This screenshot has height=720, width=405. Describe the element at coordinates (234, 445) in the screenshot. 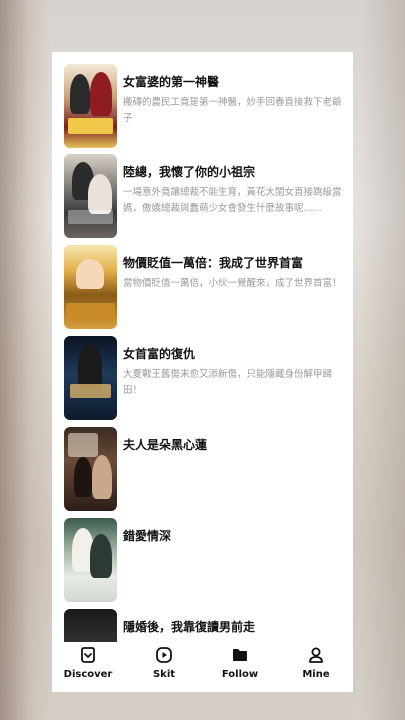

I see `drama-title: 夫人是朵黑心蓮` at that location.